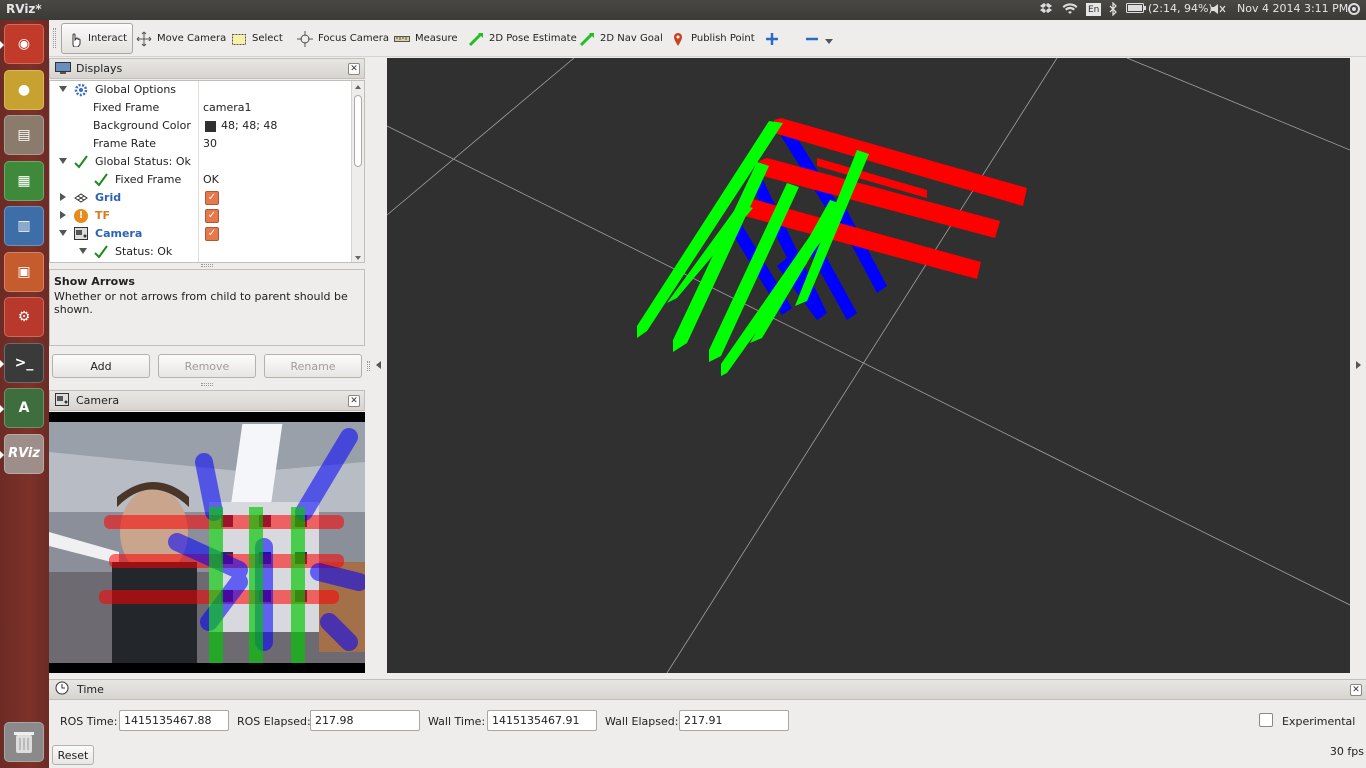 The image size is (1366, 768). What do you see at coordinates (24, 180) in the screenshot?
I see `calc-icon: ▦` at bounding box center [24, 180].